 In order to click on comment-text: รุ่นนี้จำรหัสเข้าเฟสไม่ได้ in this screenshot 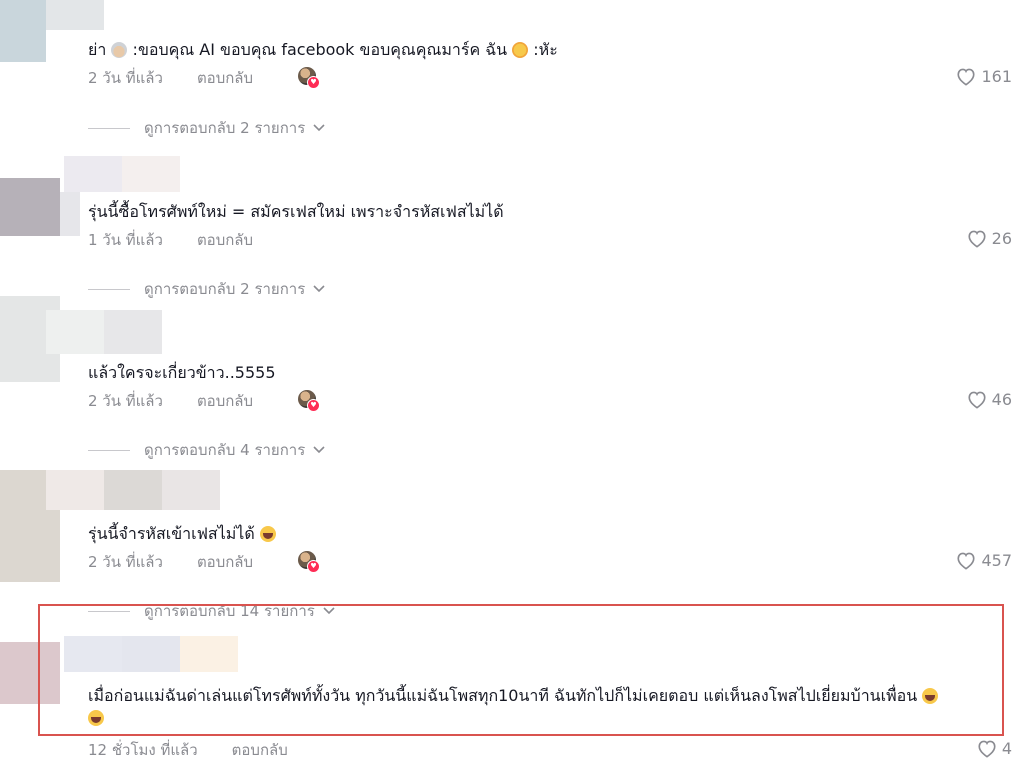, I will do `click(182, 534)`.